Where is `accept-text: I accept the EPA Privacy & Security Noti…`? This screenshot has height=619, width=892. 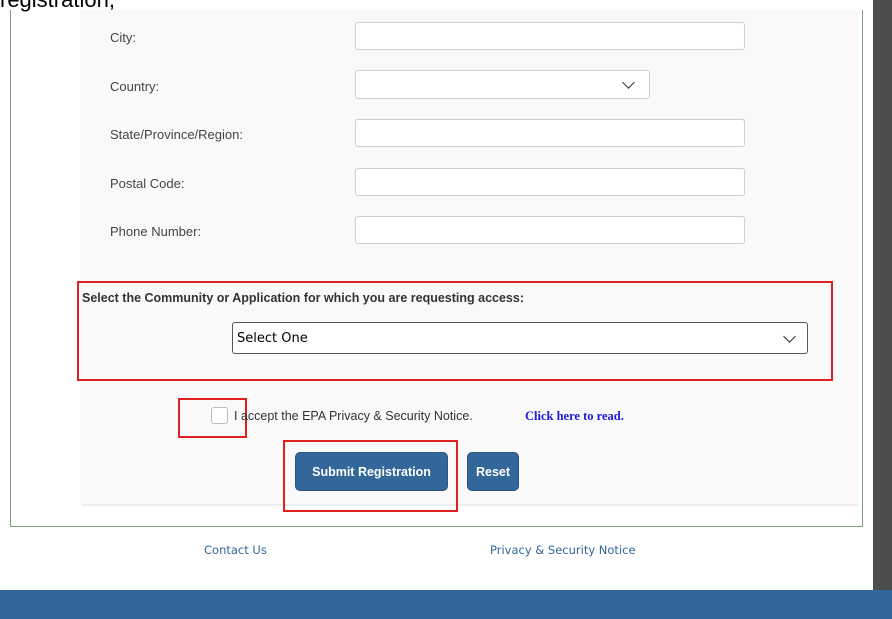
accept-text: I accept the EPA Privacy & Security Noti… is located at coordinates (353, 416).